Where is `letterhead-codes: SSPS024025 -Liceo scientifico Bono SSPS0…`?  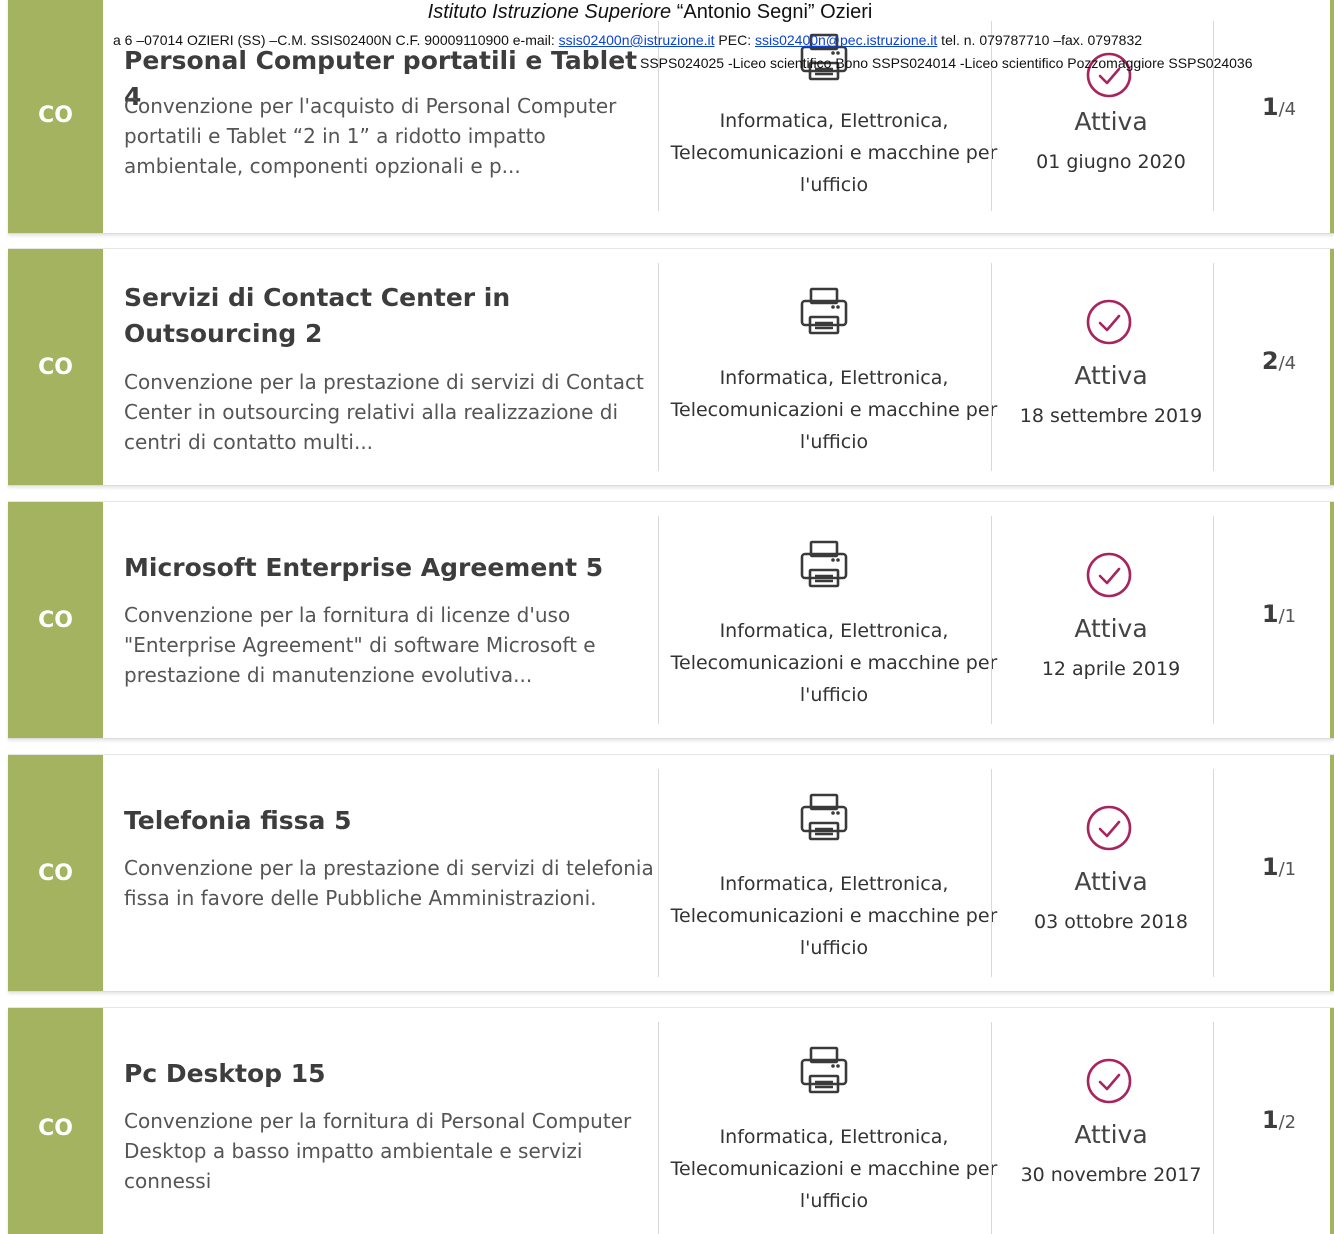
letterhead-codes: SSPS024025 -Liceo scientifico Bono SSPS0… is located at coordinates (667, 63).